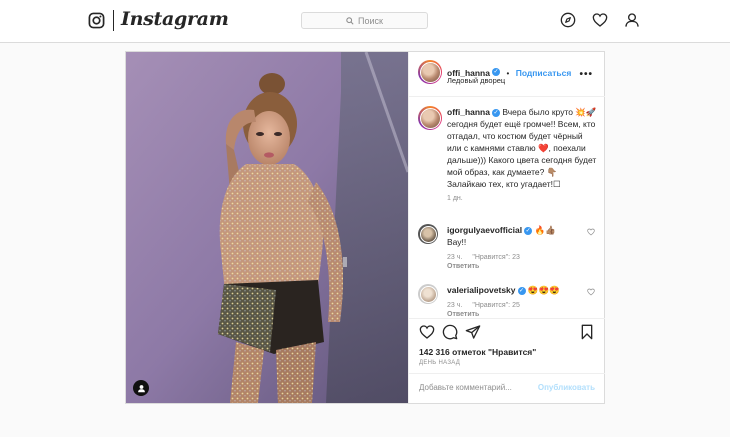 The image size is (730, 437). I want to click on more-options-icon: •••, so click(586, 74).